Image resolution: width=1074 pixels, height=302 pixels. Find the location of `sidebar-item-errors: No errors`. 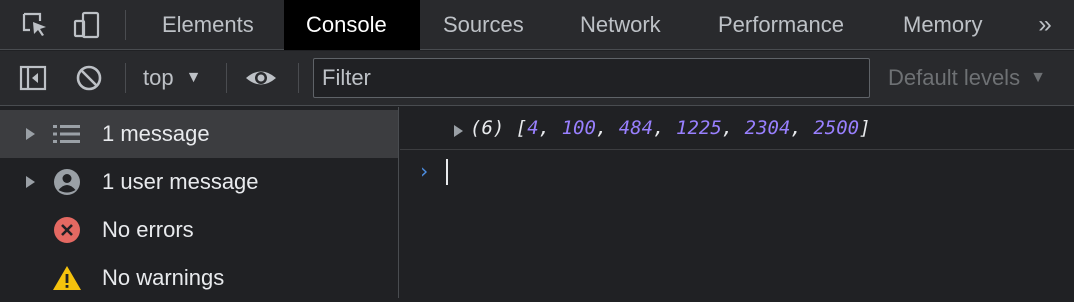

sidebar-item-errors: No errors is located at coordinates (199, 230).